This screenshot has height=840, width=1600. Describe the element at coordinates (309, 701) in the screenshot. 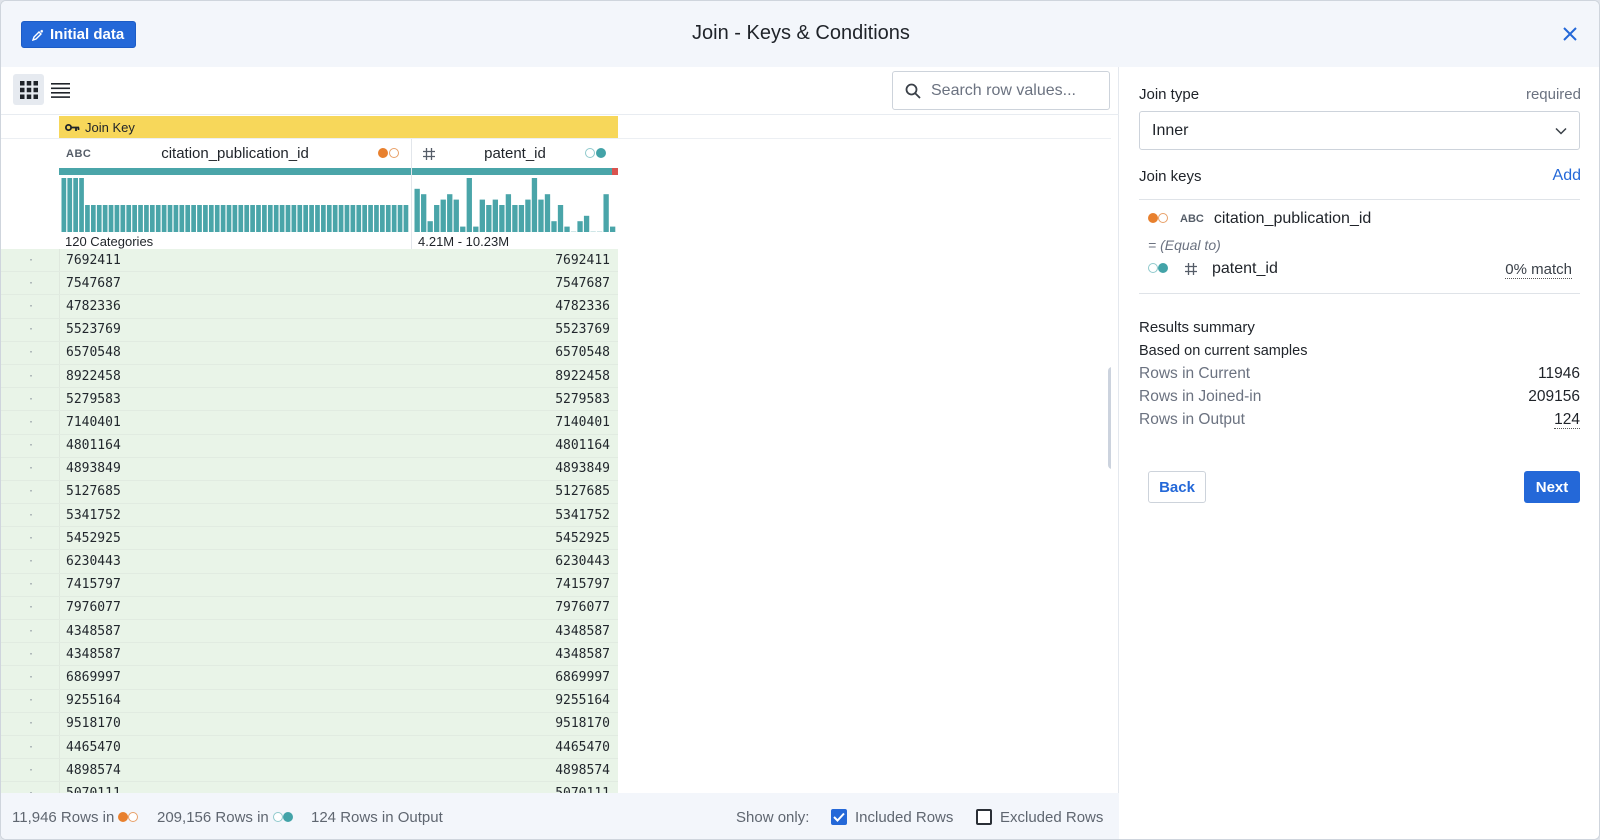

I see `table-row: · 9255164 9255164` at that location.